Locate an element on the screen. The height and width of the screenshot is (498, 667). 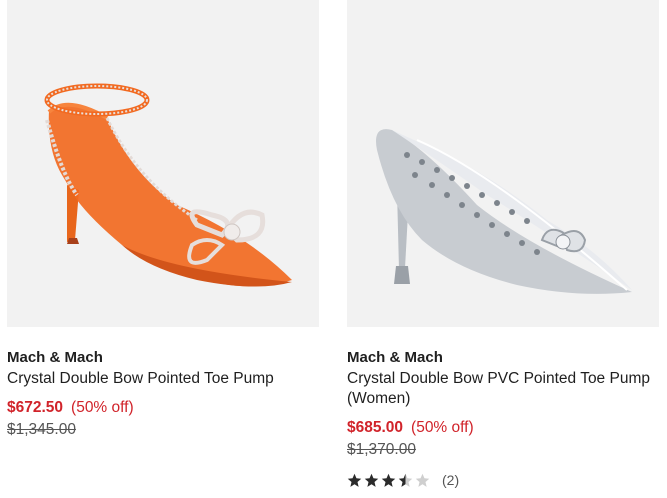
star-rating: (2) is located at coordinates (503, 480).